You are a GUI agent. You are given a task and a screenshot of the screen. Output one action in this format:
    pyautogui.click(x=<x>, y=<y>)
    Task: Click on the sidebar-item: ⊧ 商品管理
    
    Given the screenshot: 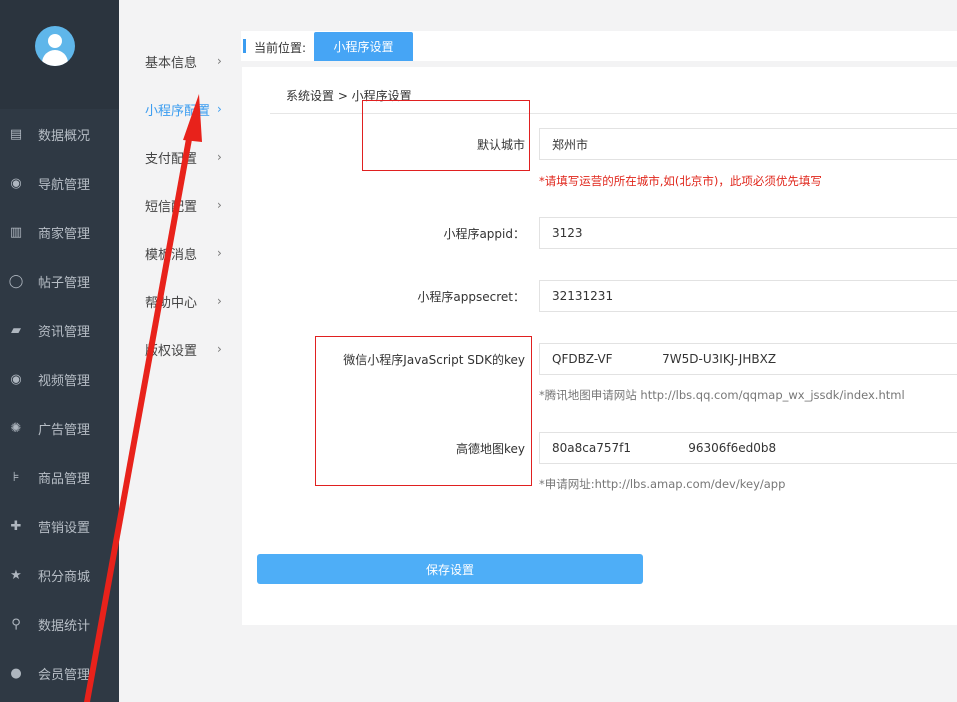 What is the action you would take?
    pyautogui.click(x=59, y=477)
    